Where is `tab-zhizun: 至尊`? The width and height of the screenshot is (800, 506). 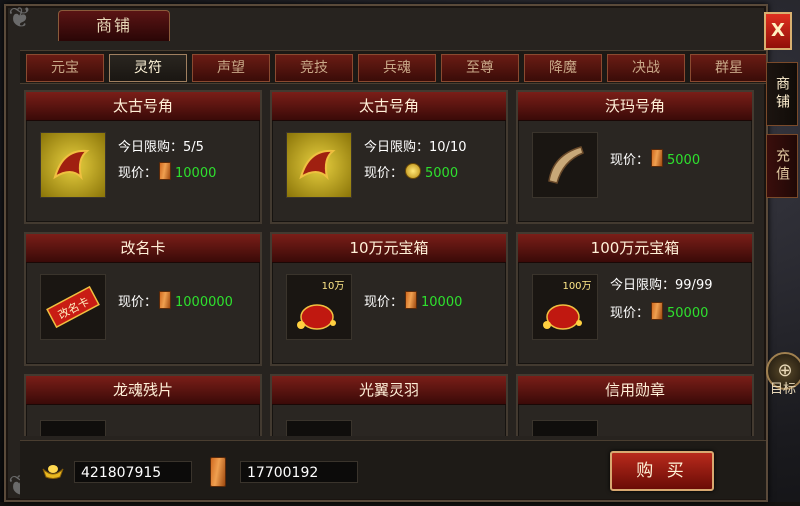
tab-zhizun: 至尊 is located at coordinates (480, 68).